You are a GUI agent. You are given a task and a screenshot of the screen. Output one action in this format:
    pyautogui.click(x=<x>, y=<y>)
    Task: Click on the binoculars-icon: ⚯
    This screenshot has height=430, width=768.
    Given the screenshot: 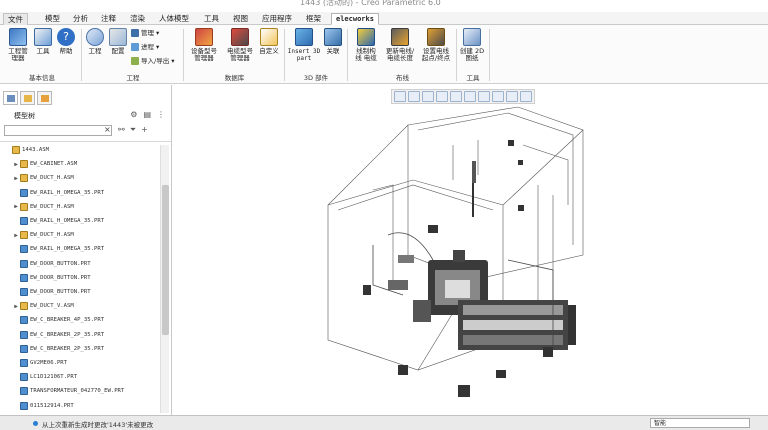 What is the action you would take?
    pyautogui.click(x=121, y=130)
    